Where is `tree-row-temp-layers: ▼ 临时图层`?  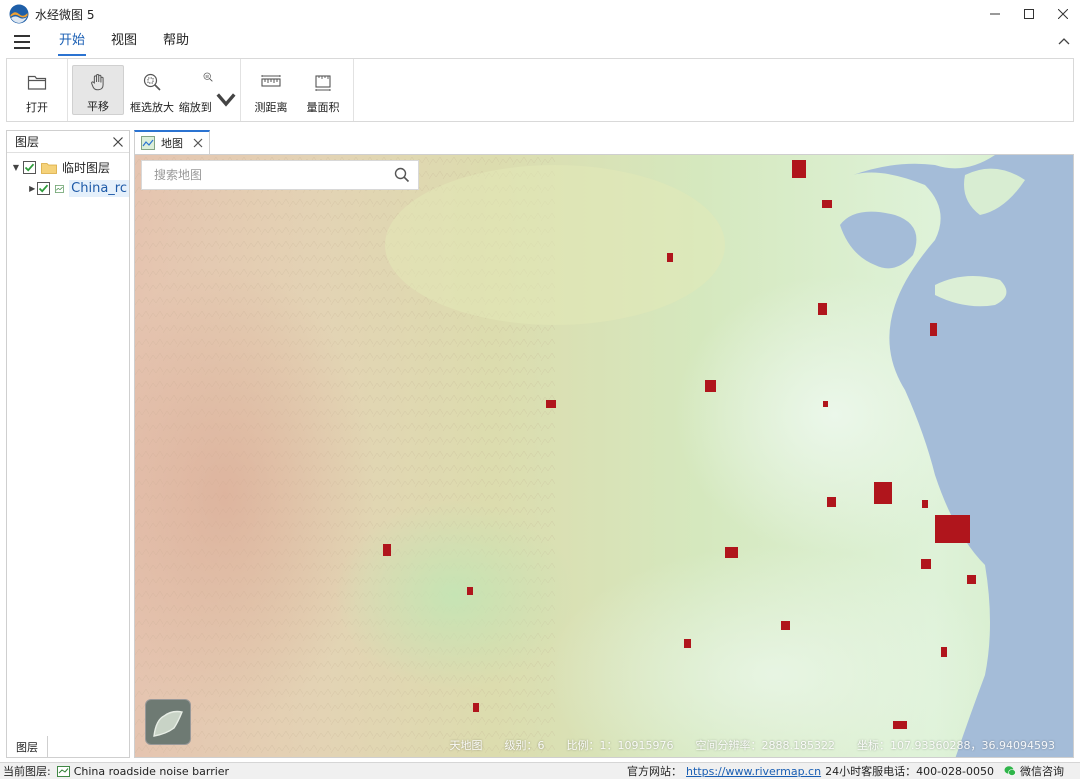
tree-row-temp-layers: ▼ 临时图层 is located at coordinates (68, 167).